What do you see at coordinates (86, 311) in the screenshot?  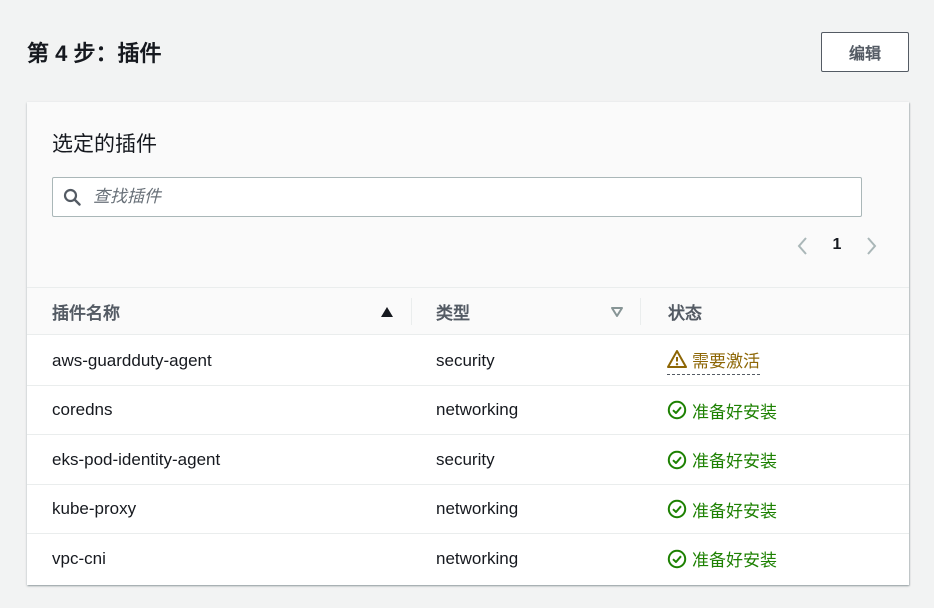 I see `column-header-addon-name: 插件名称` at bounding box center [86, 311].